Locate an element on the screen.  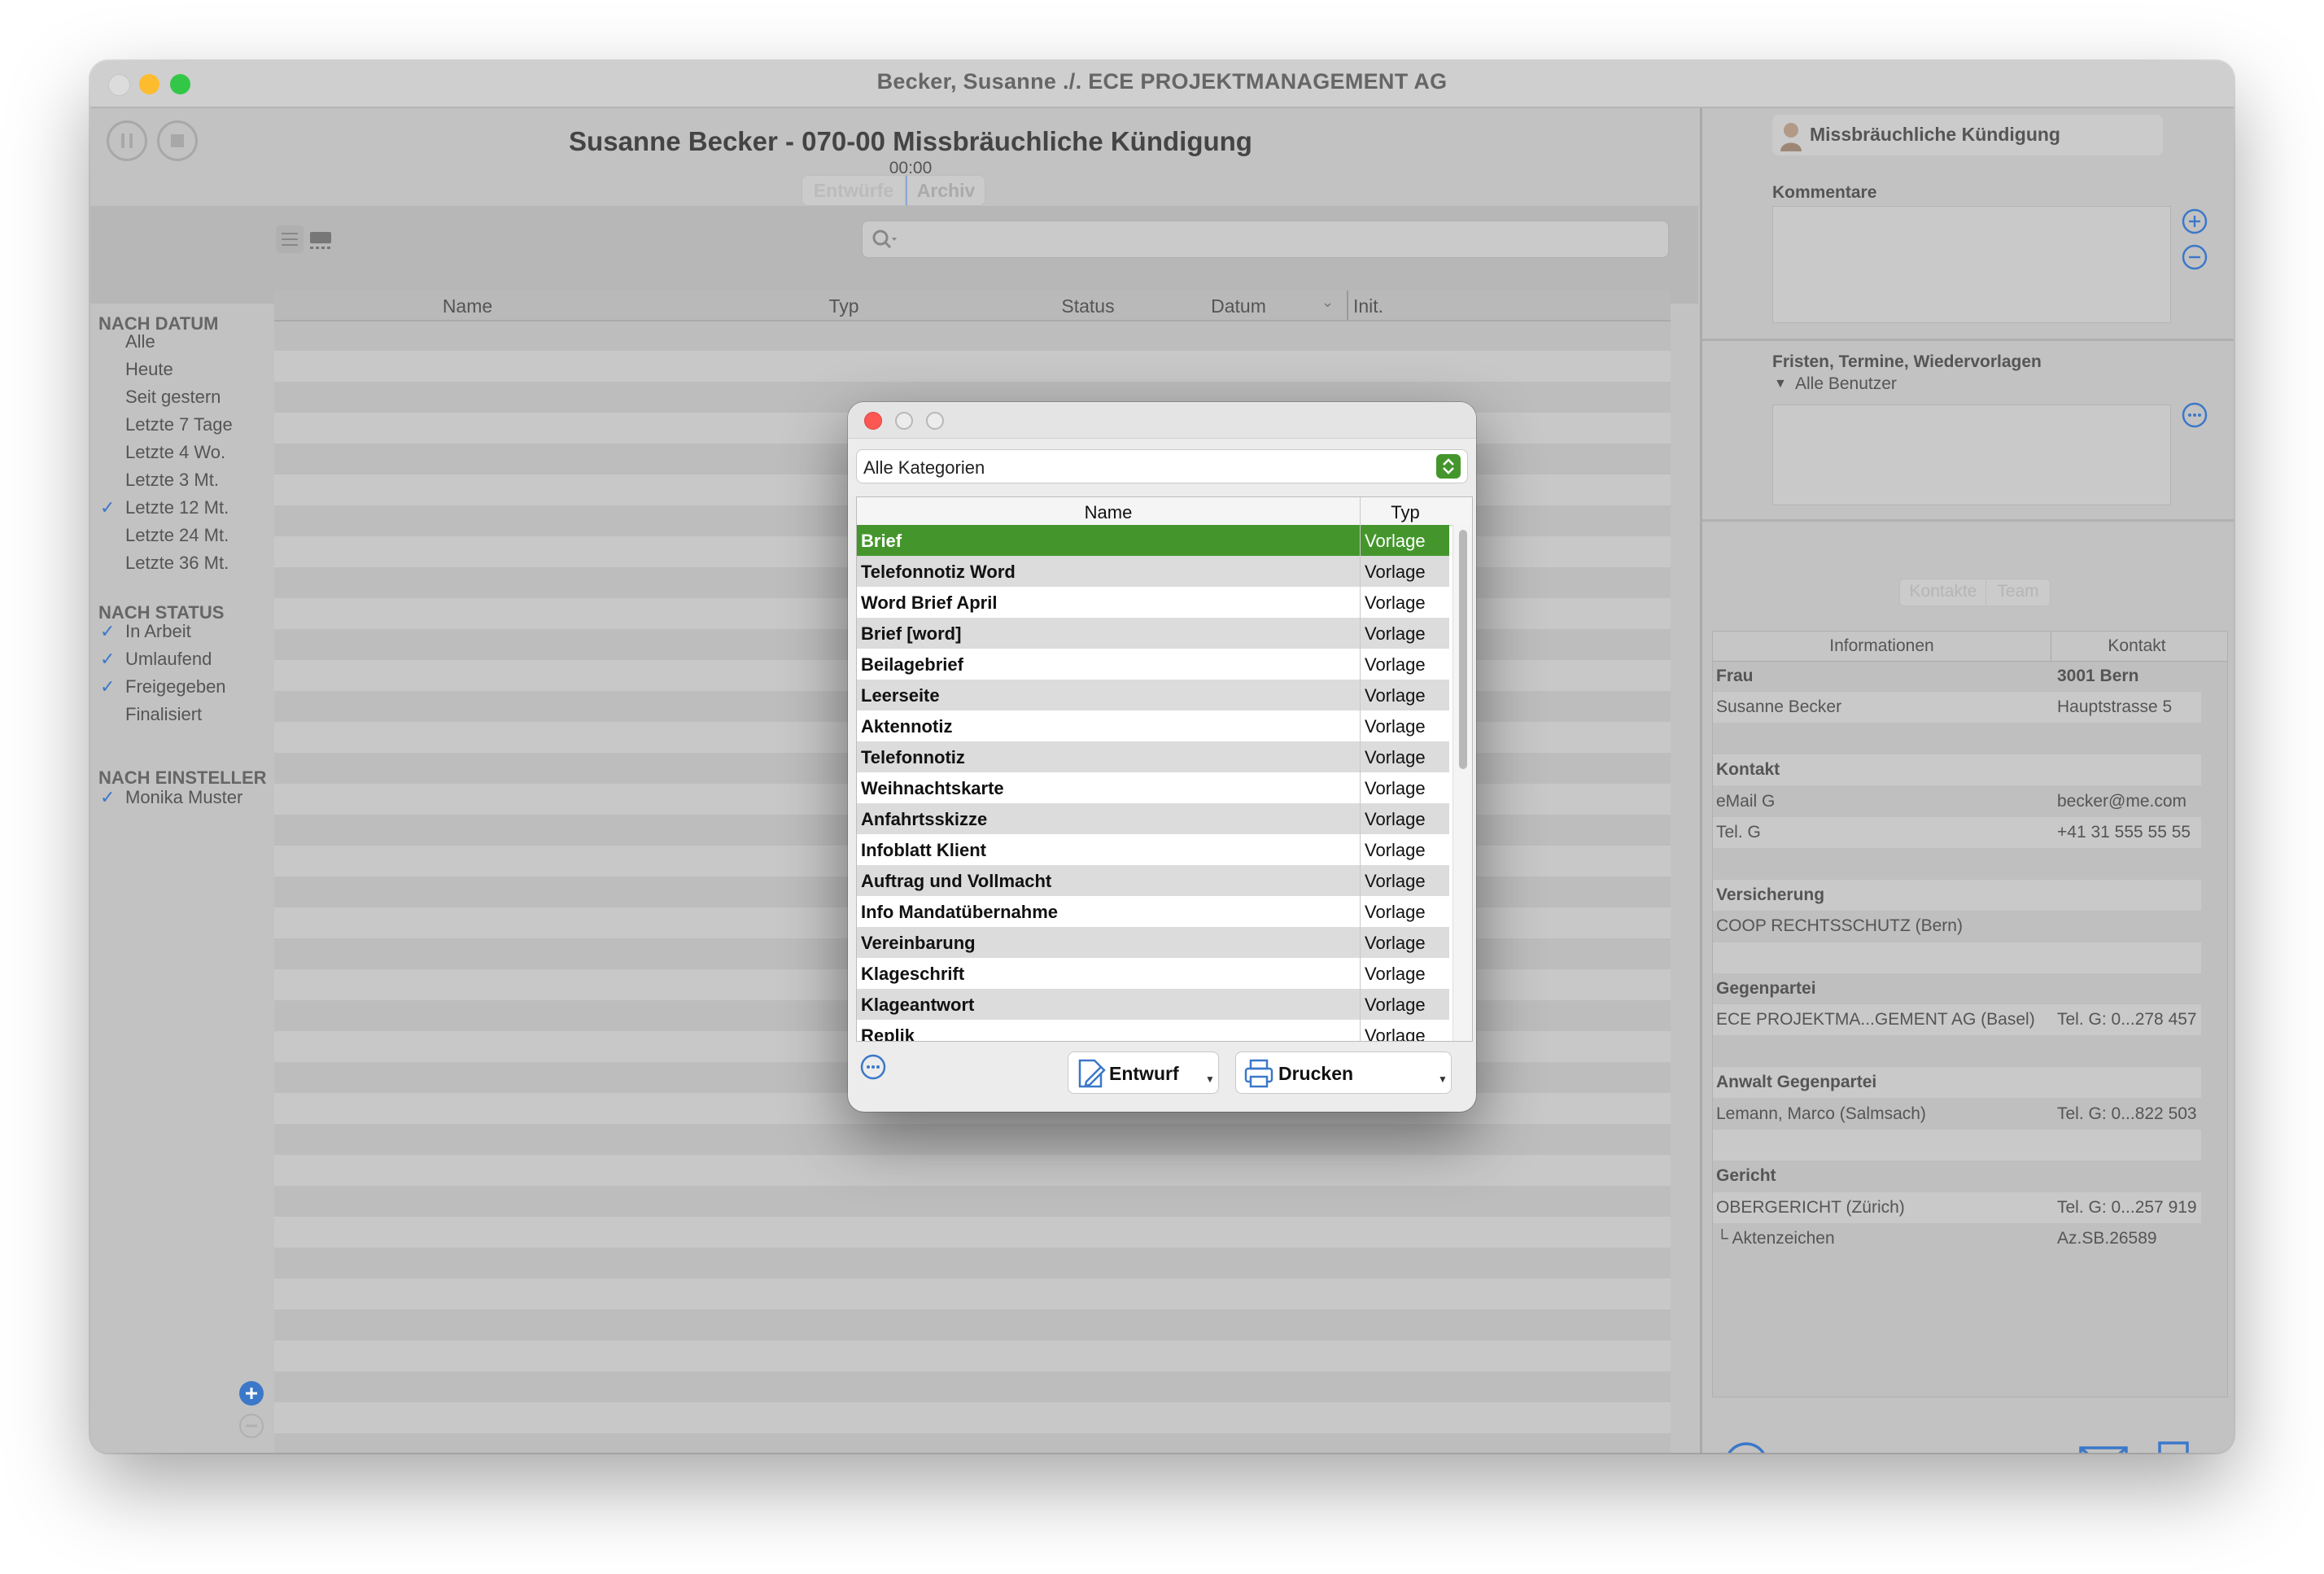
template-row: Auftrag und Vollmacht Vorlage is located at coordinates (1153, 880).